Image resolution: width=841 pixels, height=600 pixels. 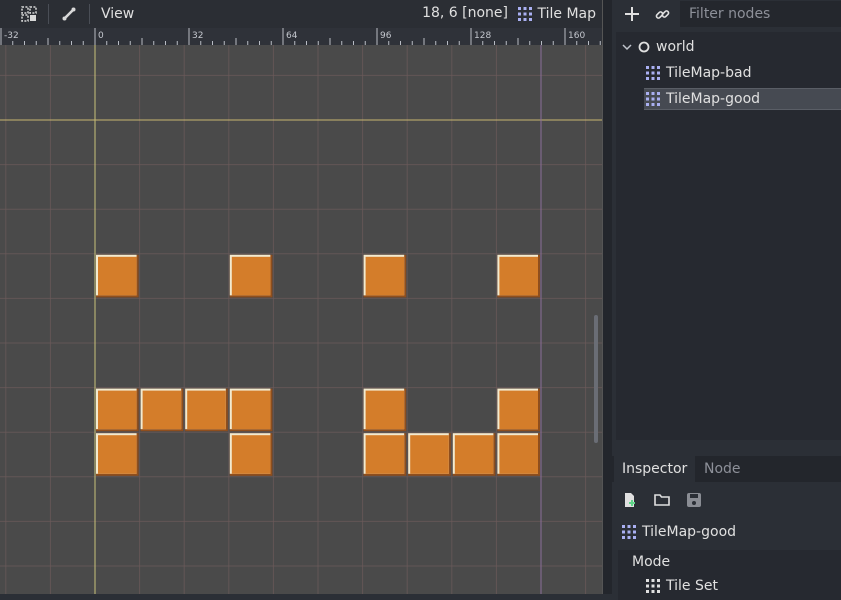 What do you see at coordinates (117, 14) in the screenshot?
I see `view-menu: View` at bounding box center [117, 14].